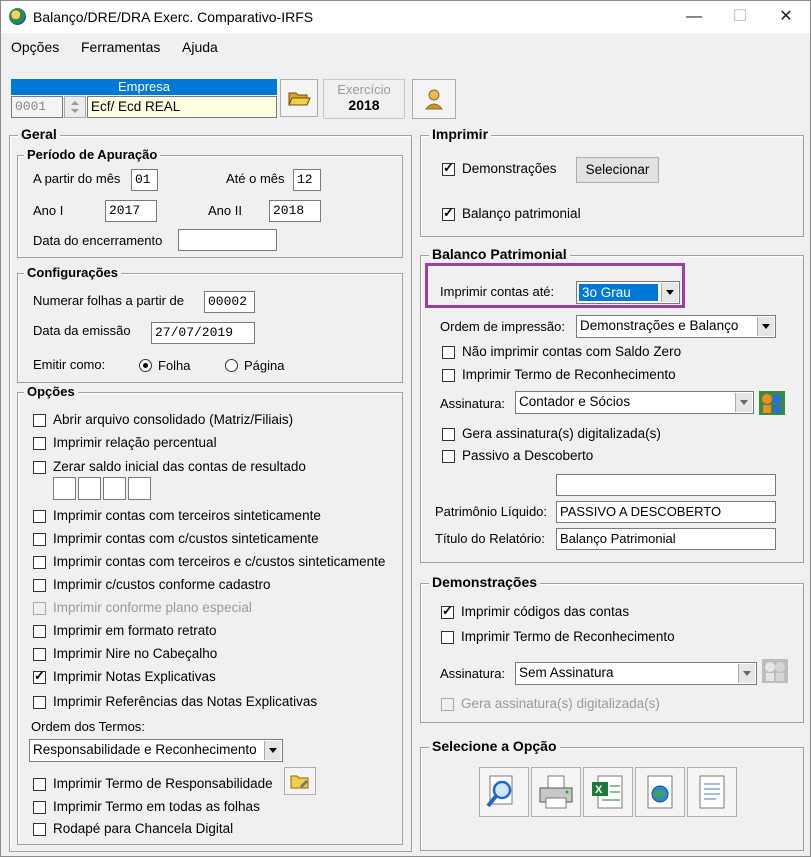 The width and height of the screenshot is (811, 857). I want to click on termo-todas-checkbox, so click(39, 807).